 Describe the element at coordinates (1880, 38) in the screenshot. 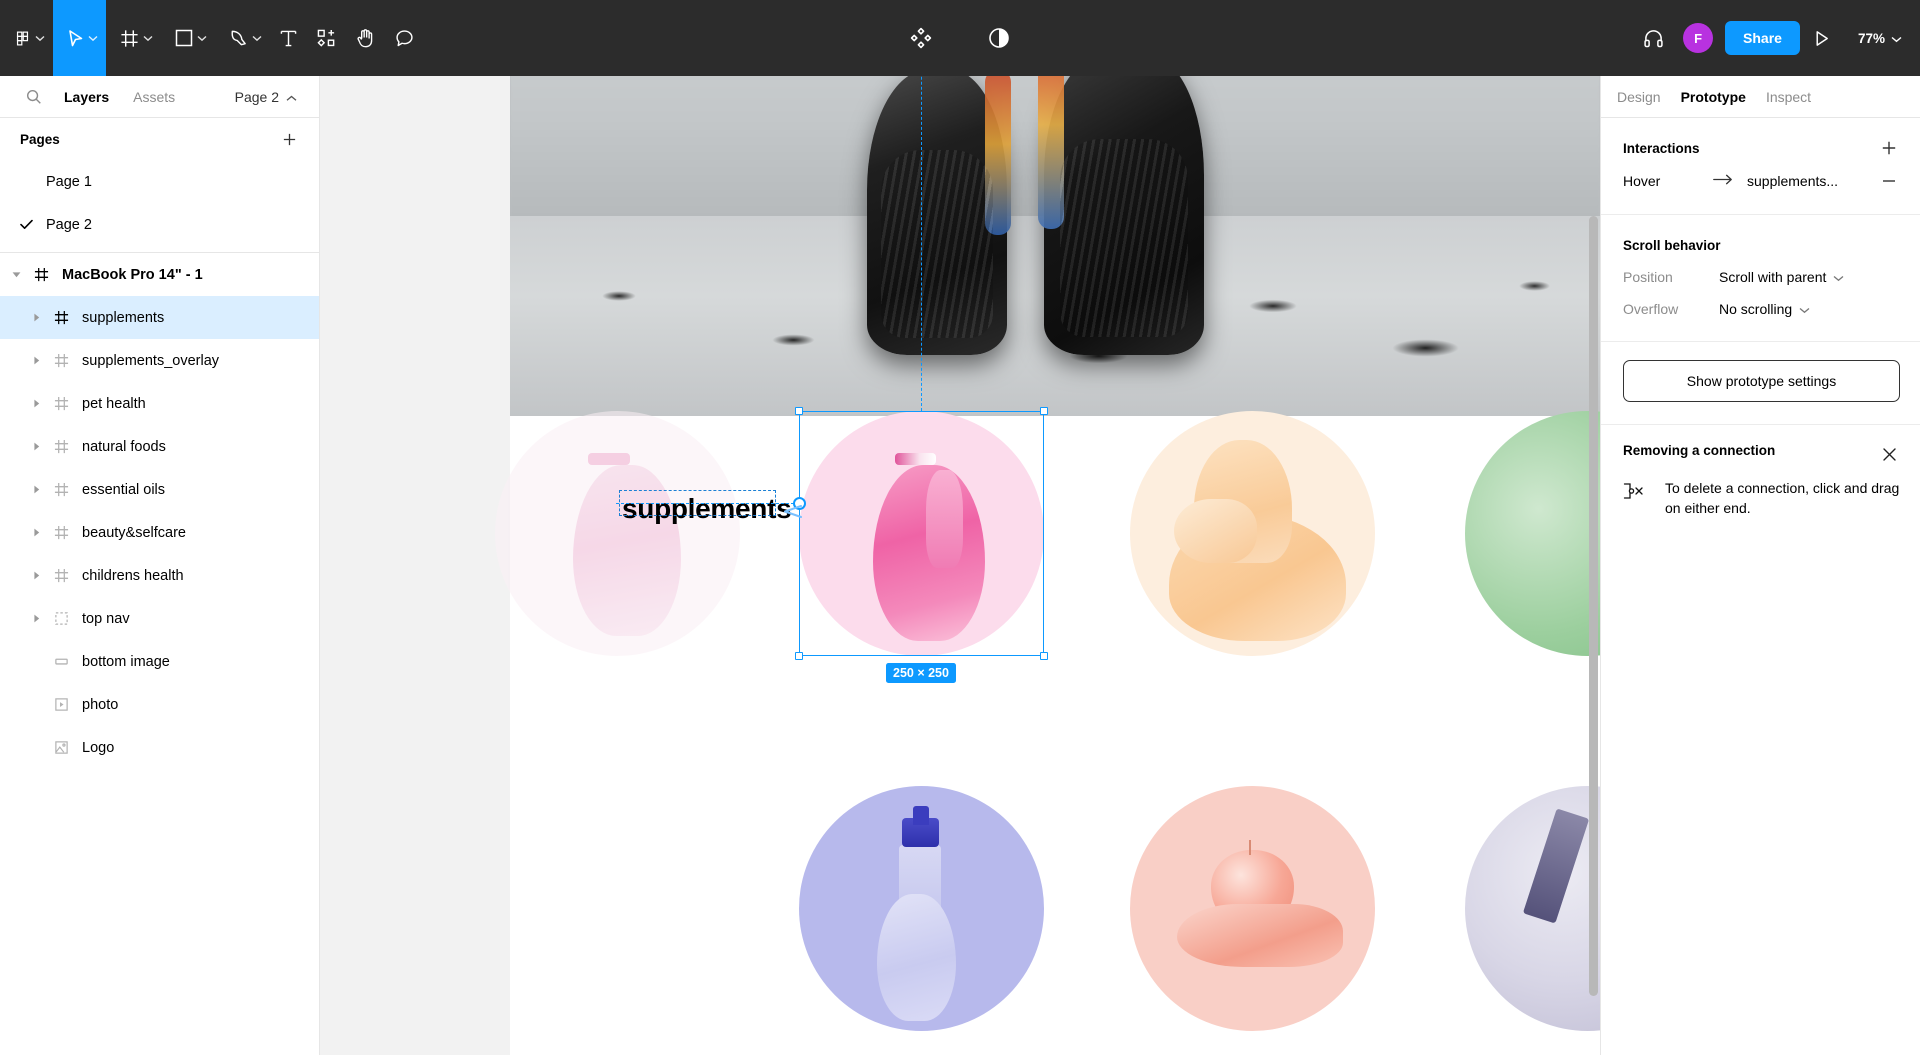

I see `zoom-control: 77%` at that location.